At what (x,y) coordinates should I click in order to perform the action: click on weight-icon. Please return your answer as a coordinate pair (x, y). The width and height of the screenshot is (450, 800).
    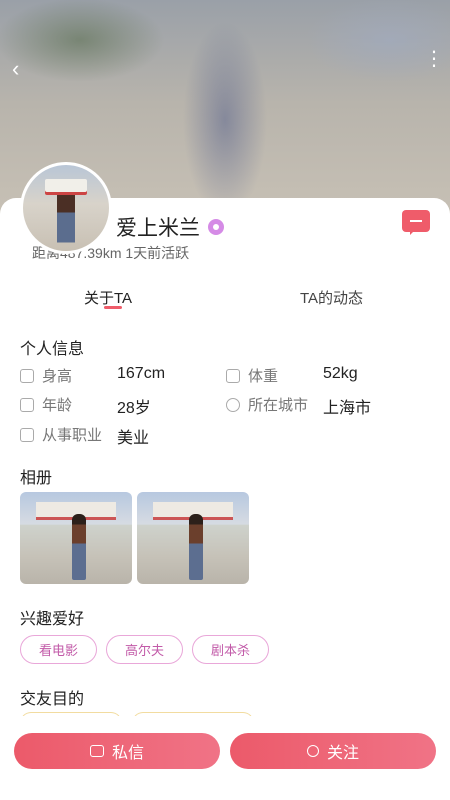
    Looking at the image, I should click on (233, 375).